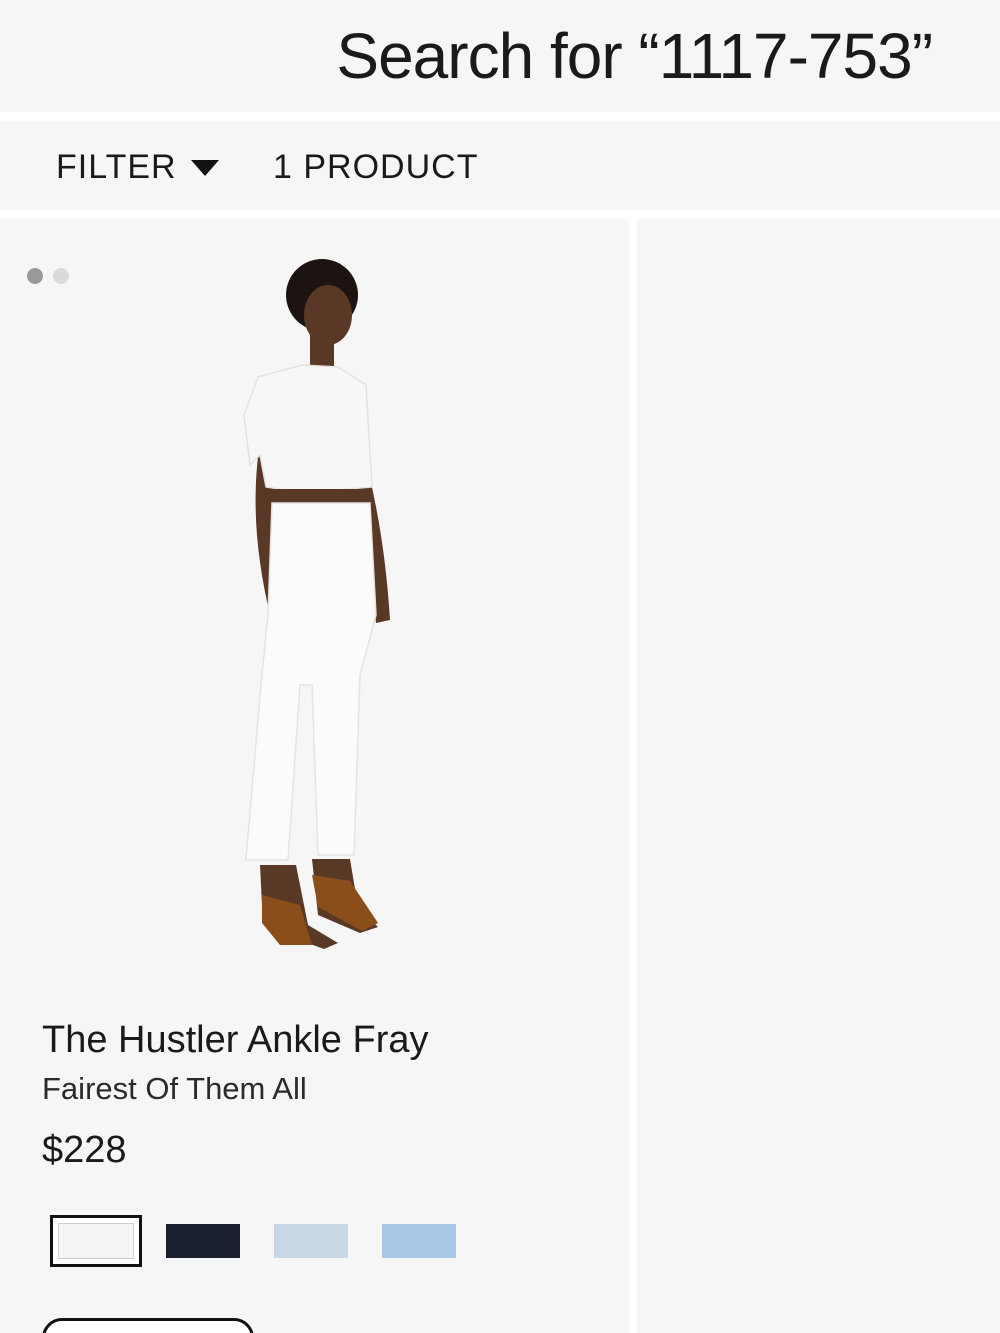  What do you see at coordinates (376, 167) in the screenshot?
I see `product-count: 1 PRODUCT` at bounding box center [376, 167].